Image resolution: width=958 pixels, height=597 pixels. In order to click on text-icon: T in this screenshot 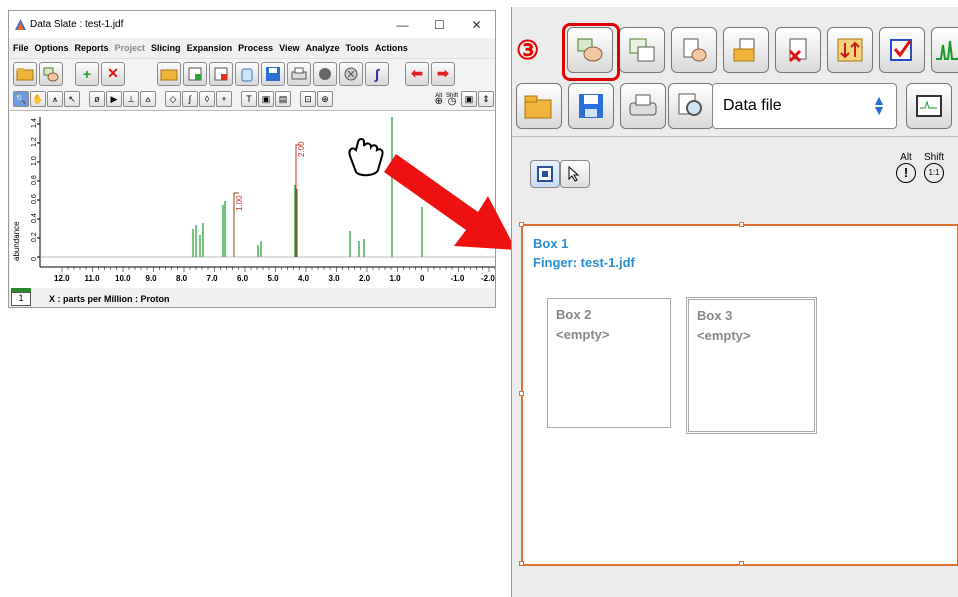, I will do `click(249, 99)`.